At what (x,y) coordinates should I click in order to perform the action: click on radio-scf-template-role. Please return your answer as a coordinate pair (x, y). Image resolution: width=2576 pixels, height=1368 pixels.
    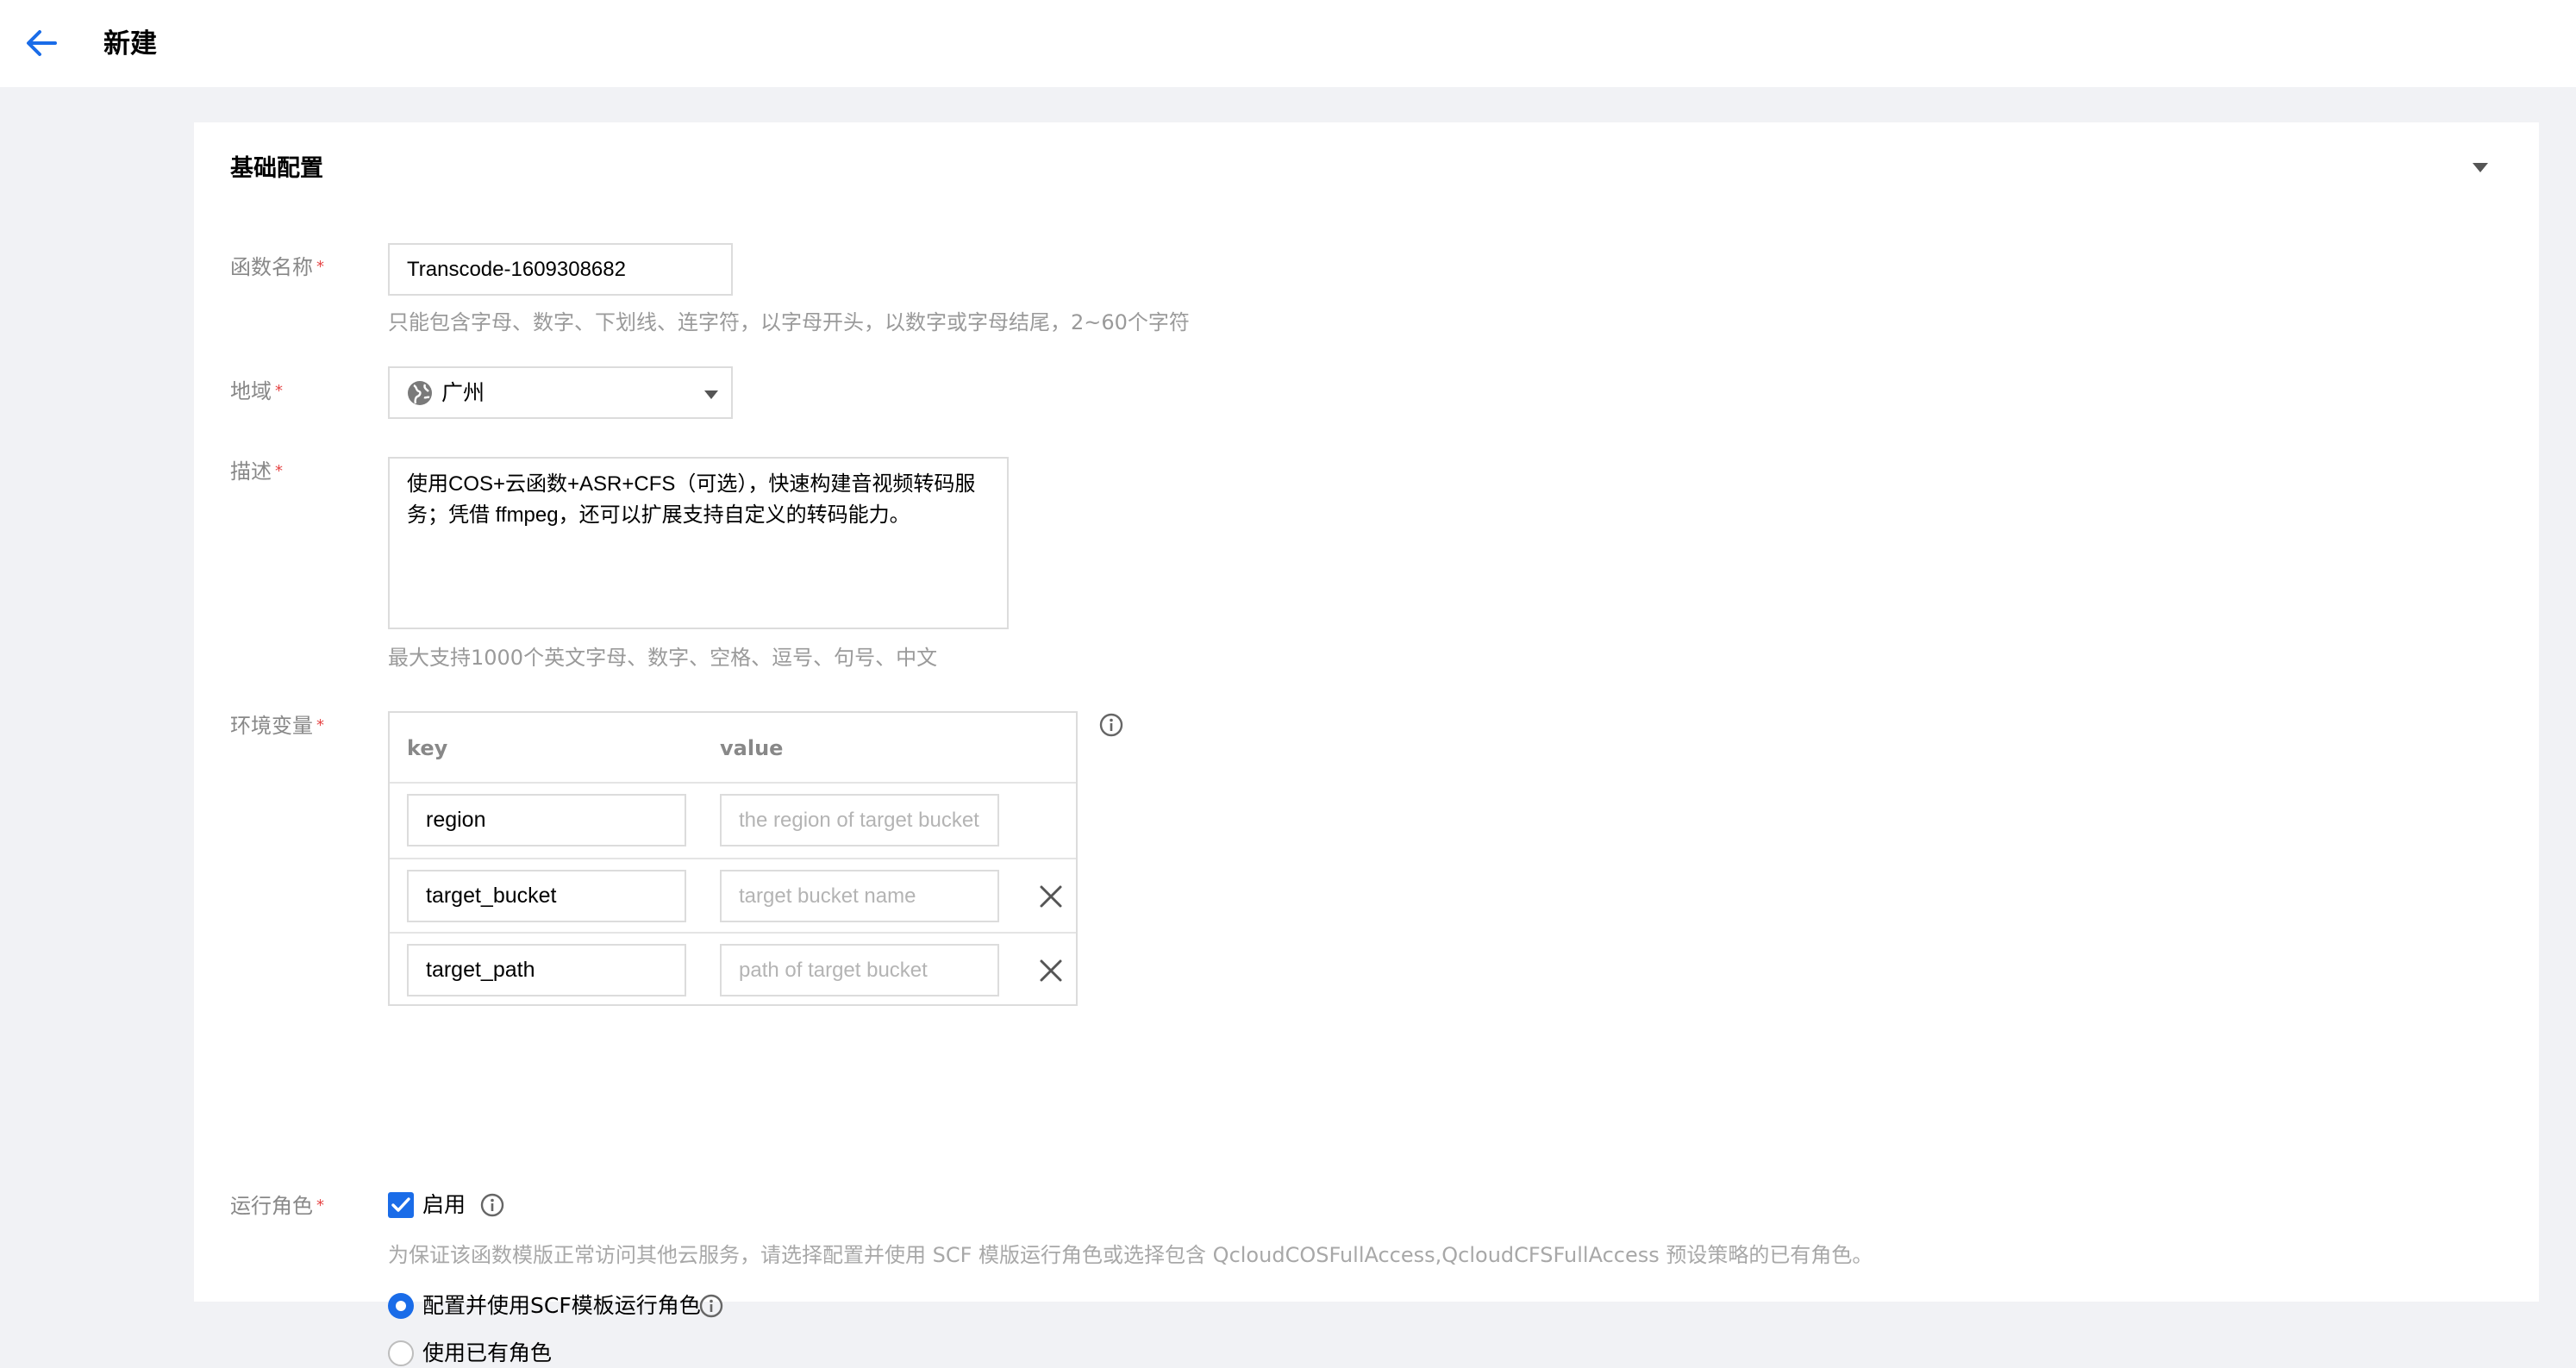
    Looking at the image, I should click on (401, 1306).